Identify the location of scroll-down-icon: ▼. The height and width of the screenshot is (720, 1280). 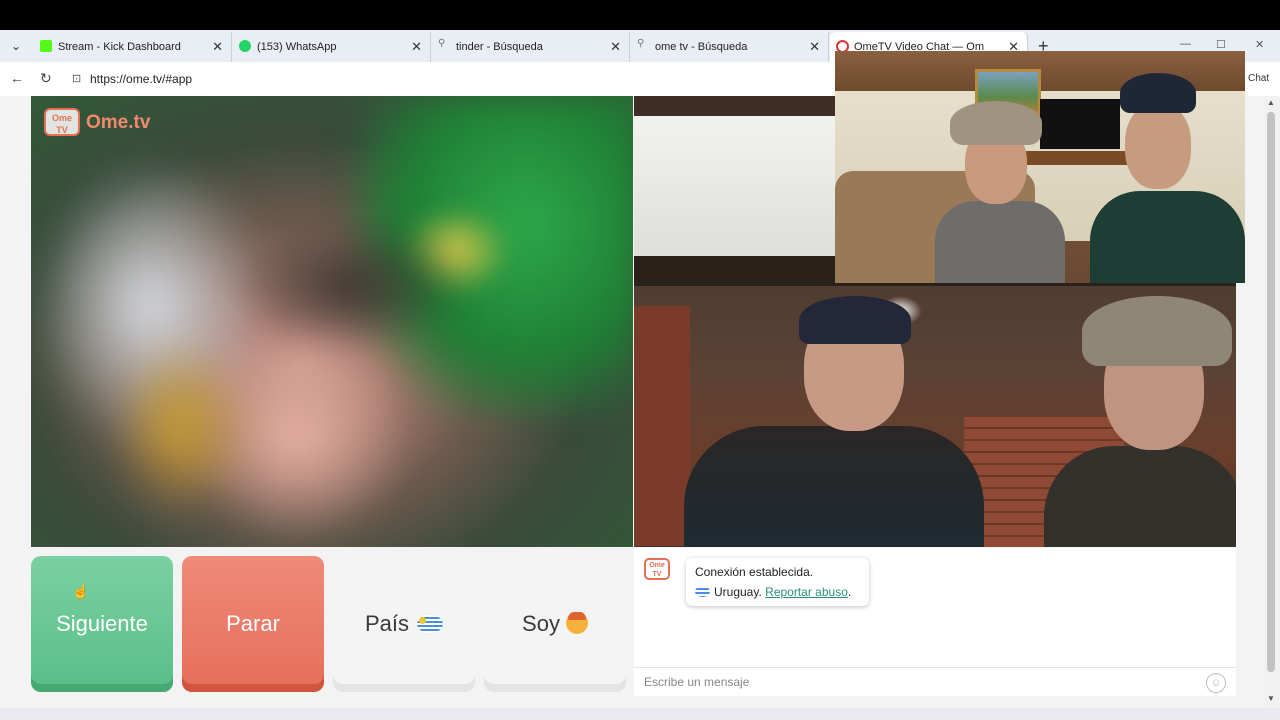
(1271, 698).